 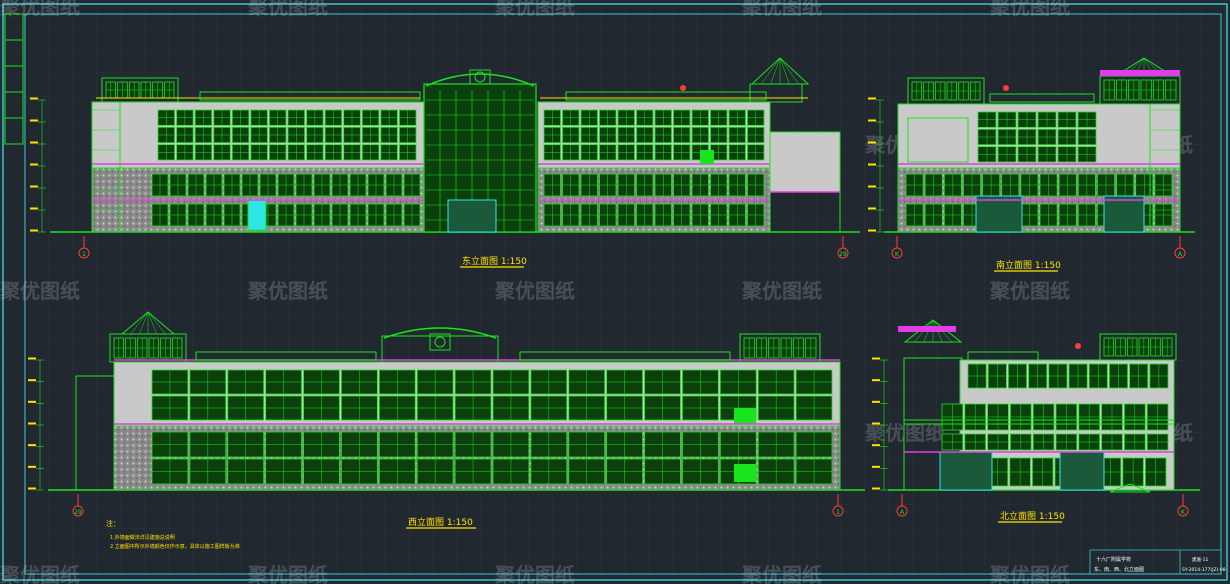 I want to click on notes-heading: 注：, so click(x=113, y=523).